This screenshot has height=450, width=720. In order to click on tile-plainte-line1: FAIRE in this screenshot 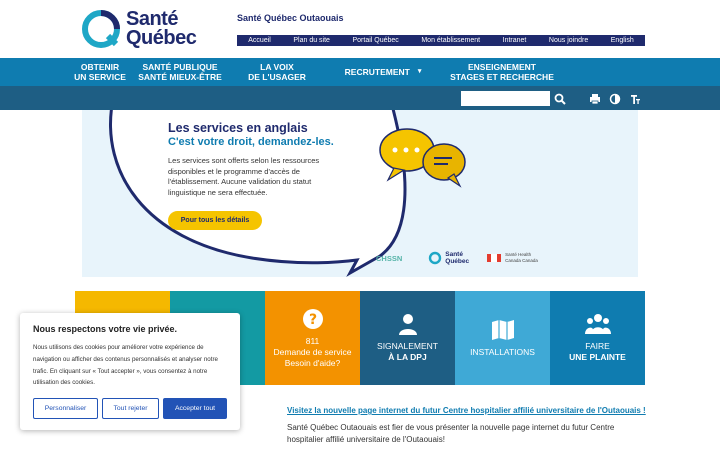, I will do `click(597, 346)`.